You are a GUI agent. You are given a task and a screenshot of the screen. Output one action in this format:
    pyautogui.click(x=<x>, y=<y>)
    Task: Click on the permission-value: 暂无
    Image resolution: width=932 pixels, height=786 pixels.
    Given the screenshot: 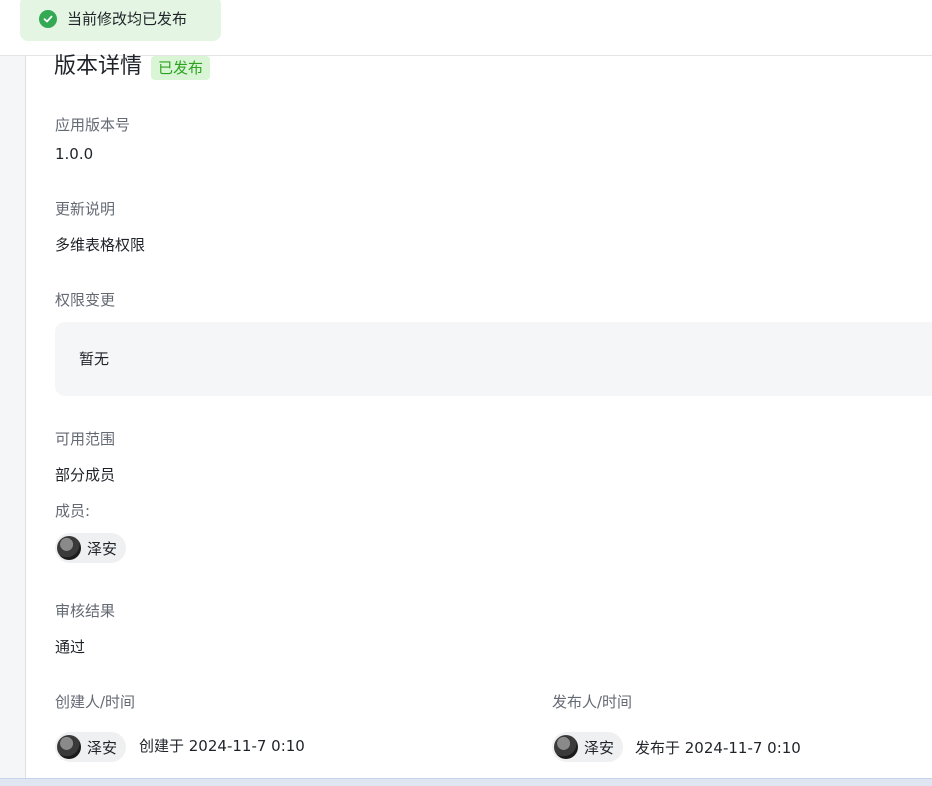 What is the action you would take?
    pyautogui.click(x=94, y=359)
    